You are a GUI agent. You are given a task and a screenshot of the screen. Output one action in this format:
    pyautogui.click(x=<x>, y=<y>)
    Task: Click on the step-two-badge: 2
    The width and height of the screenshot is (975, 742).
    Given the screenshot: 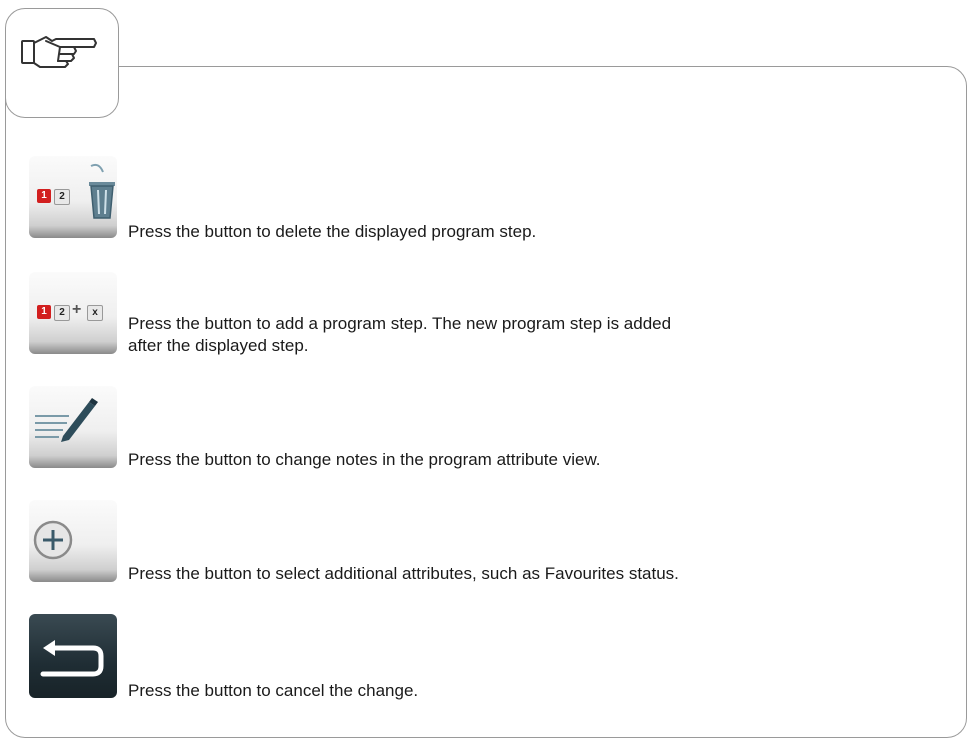 What is the action you would take?
    pyautogui.click(x=62, y=313)
    